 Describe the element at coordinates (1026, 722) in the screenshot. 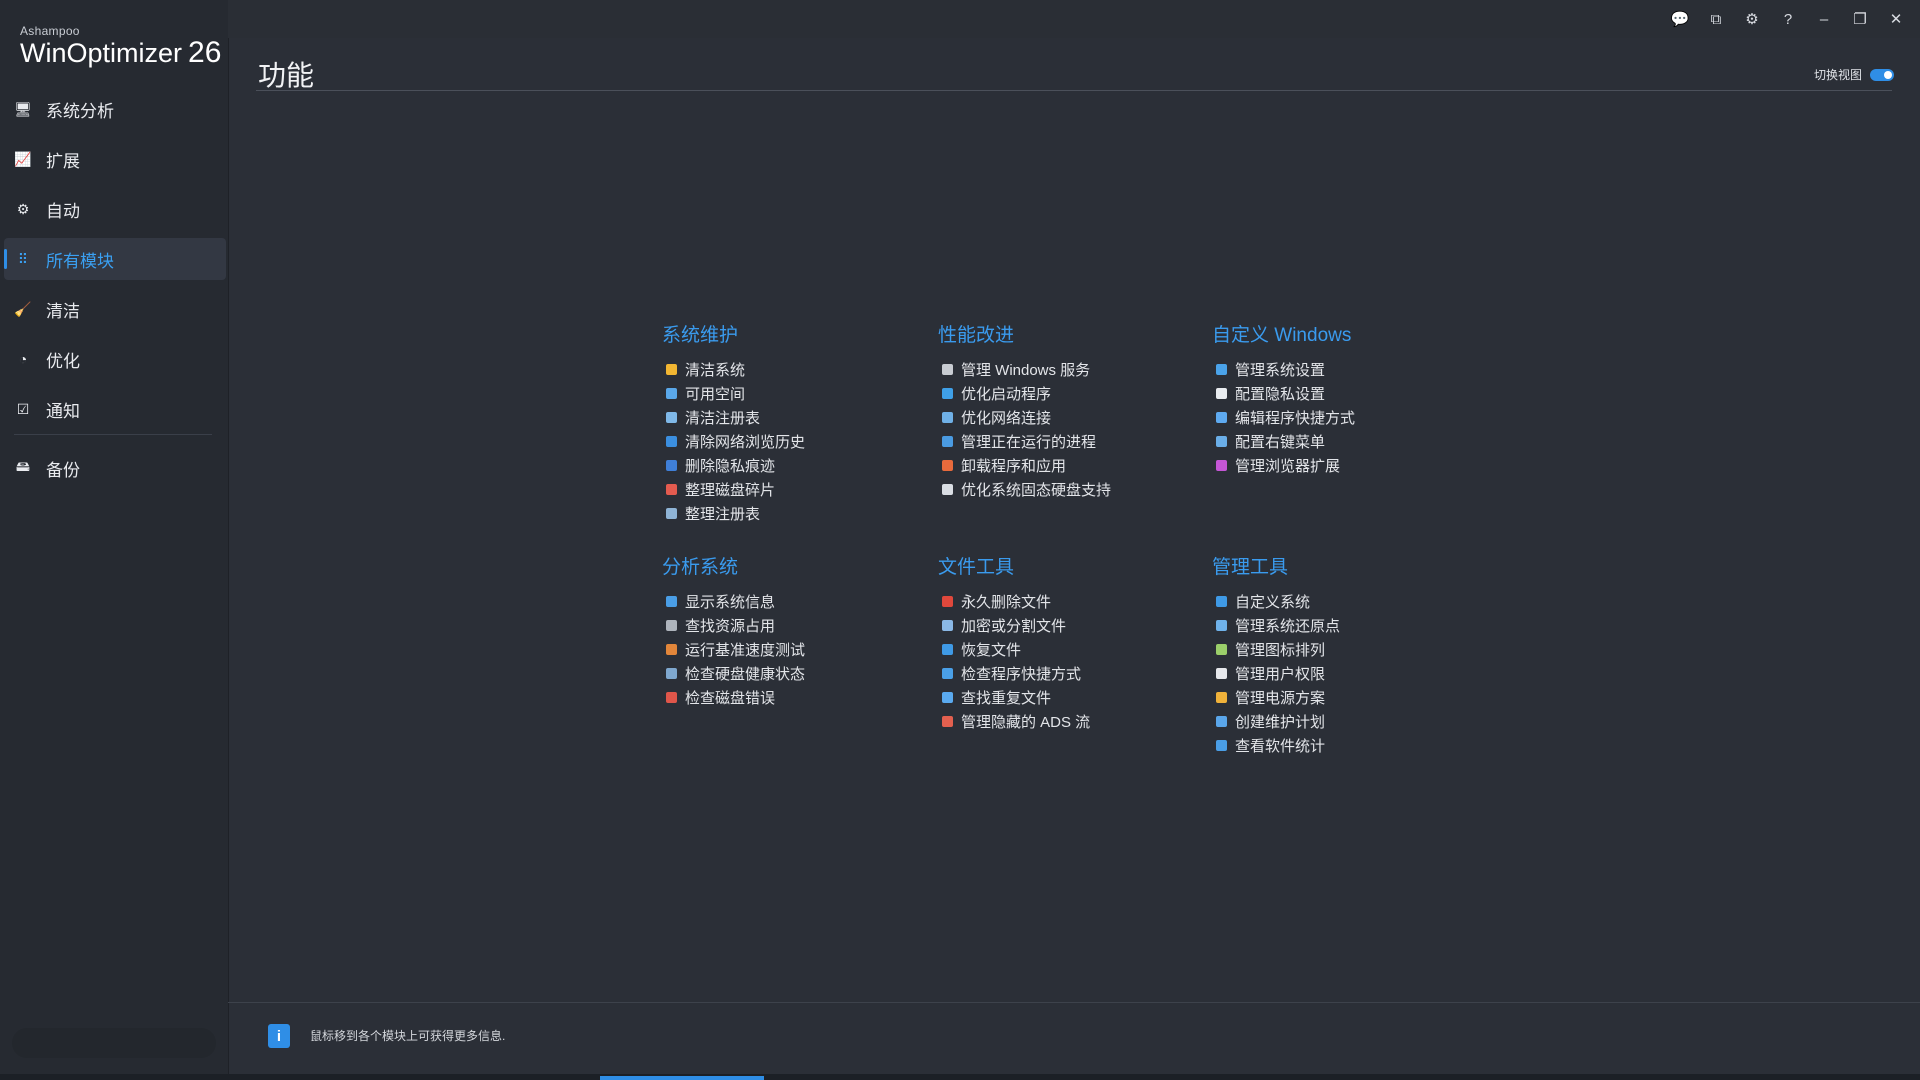

I see `module-label: 管理隐藏的 ADS 流` at that location.